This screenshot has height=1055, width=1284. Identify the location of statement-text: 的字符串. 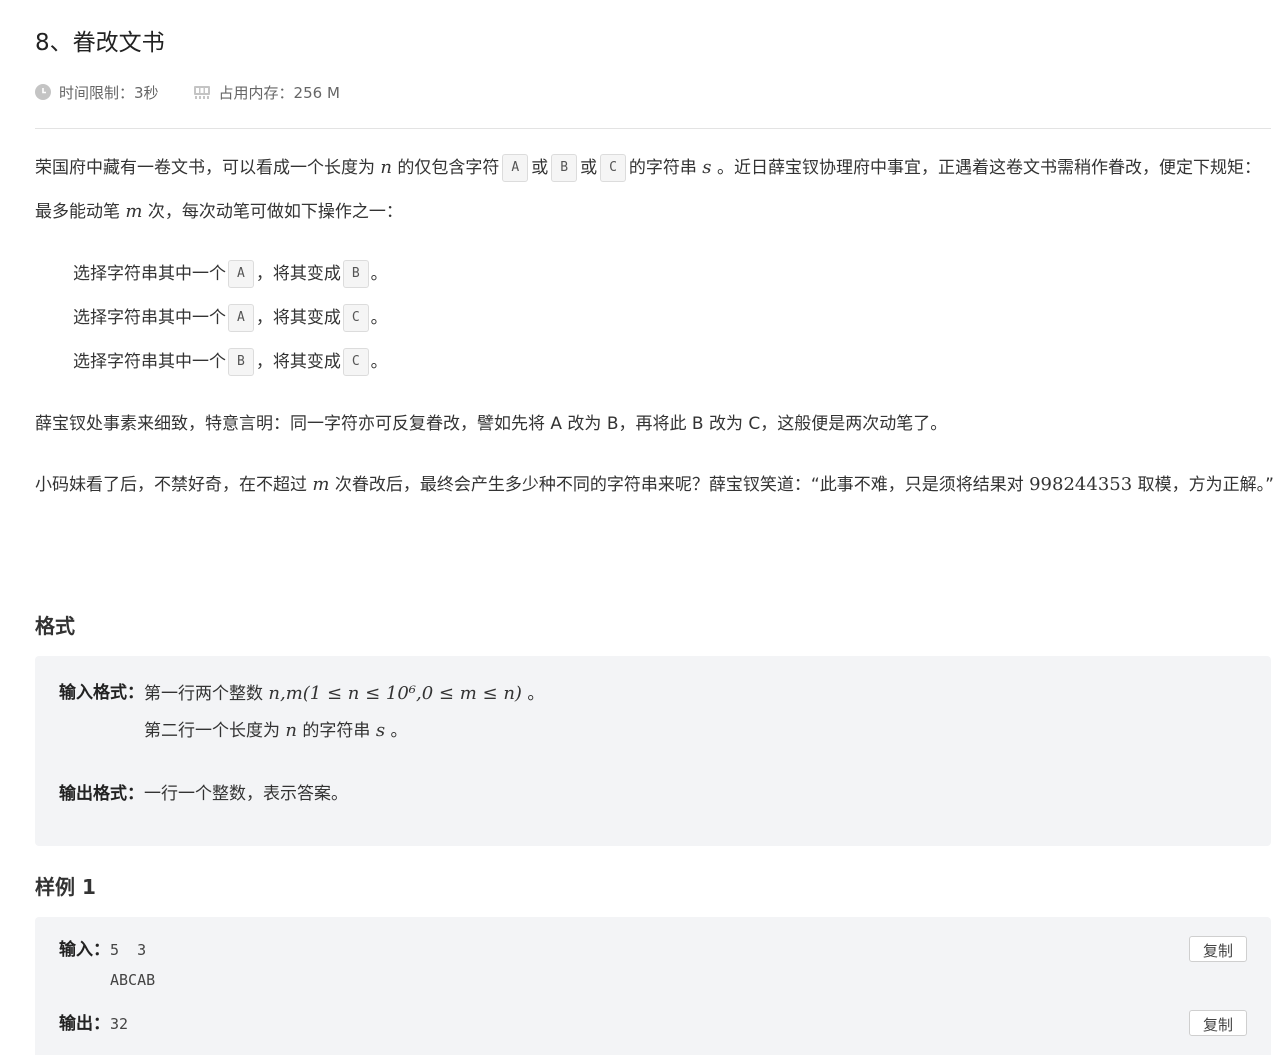
(662, 168).